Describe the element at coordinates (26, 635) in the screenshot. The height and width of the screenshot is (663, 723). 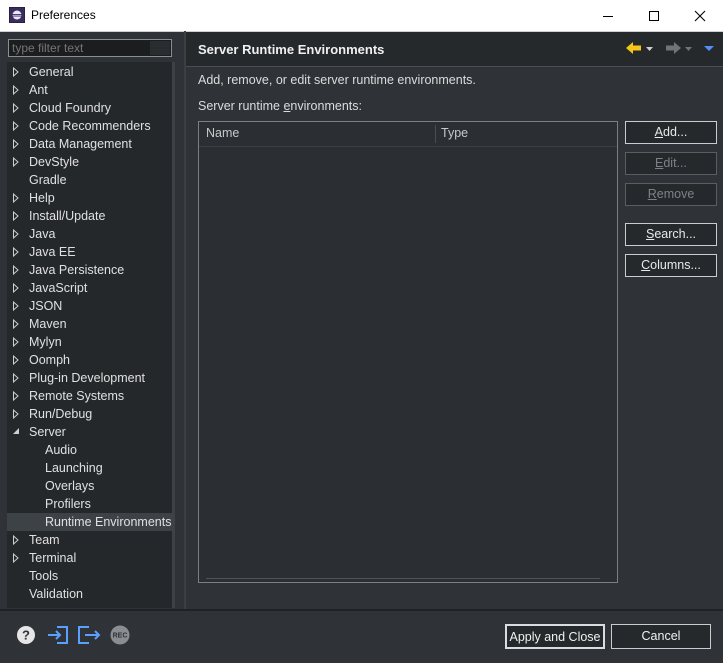
I see `help-icon: ?` at that location.